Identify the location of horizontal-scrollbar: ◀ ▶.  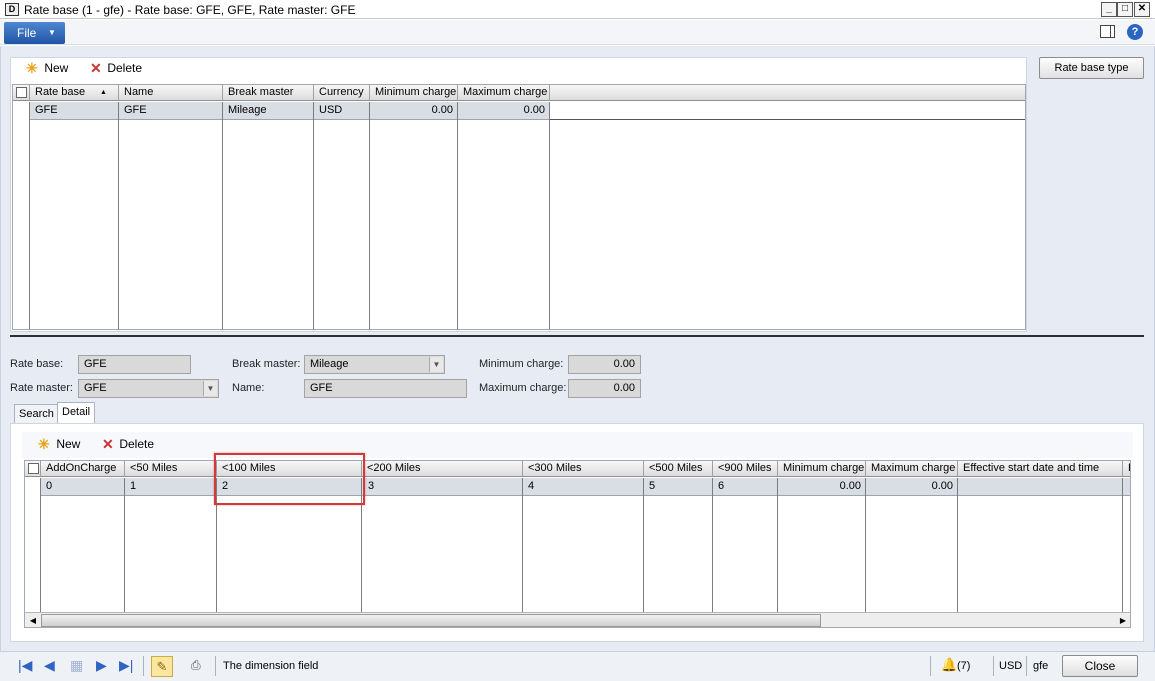
(577, 619).